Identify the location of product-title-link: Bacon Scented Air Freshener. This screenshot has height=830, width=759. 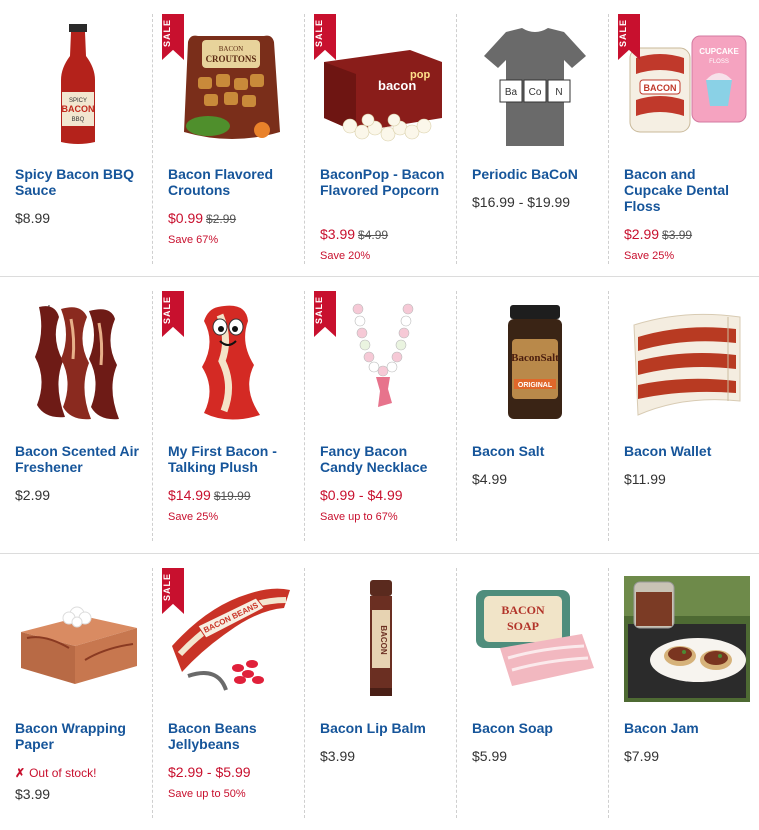
(81, 459).